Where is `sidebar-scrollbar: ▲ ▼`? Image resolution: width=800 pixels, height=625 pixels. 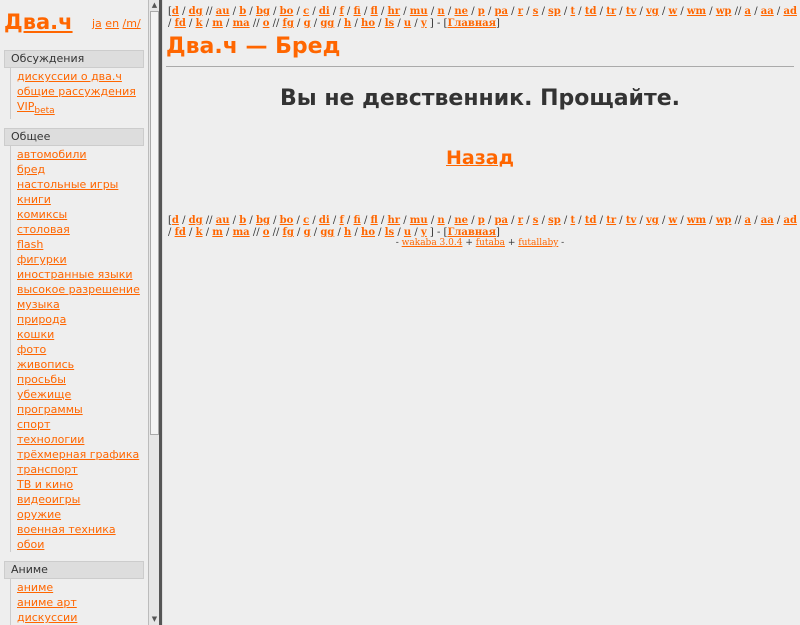 sidebar-scrollbar: ▲ ▼ is located at coordinates (153, 312).